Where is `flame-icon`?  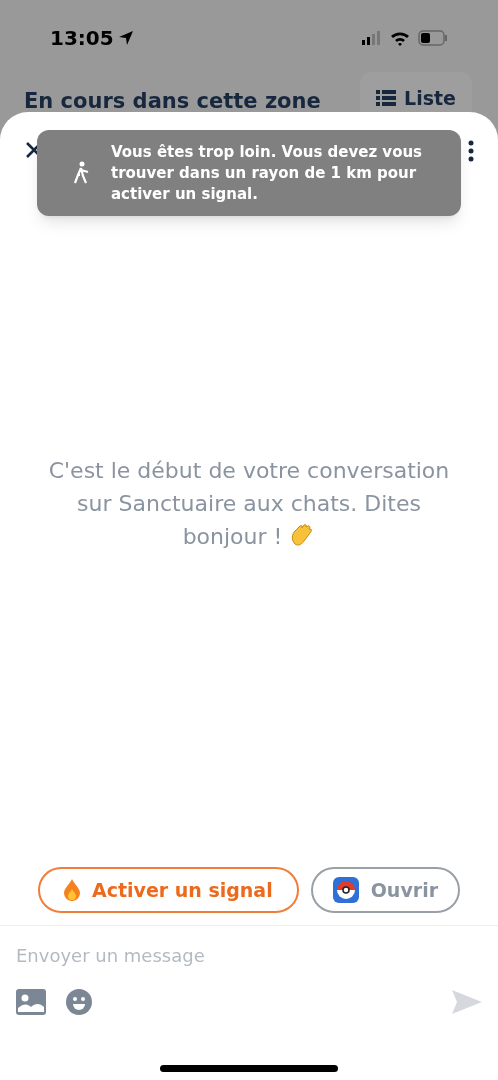
flame-icon is located at coordinates (71, 890).